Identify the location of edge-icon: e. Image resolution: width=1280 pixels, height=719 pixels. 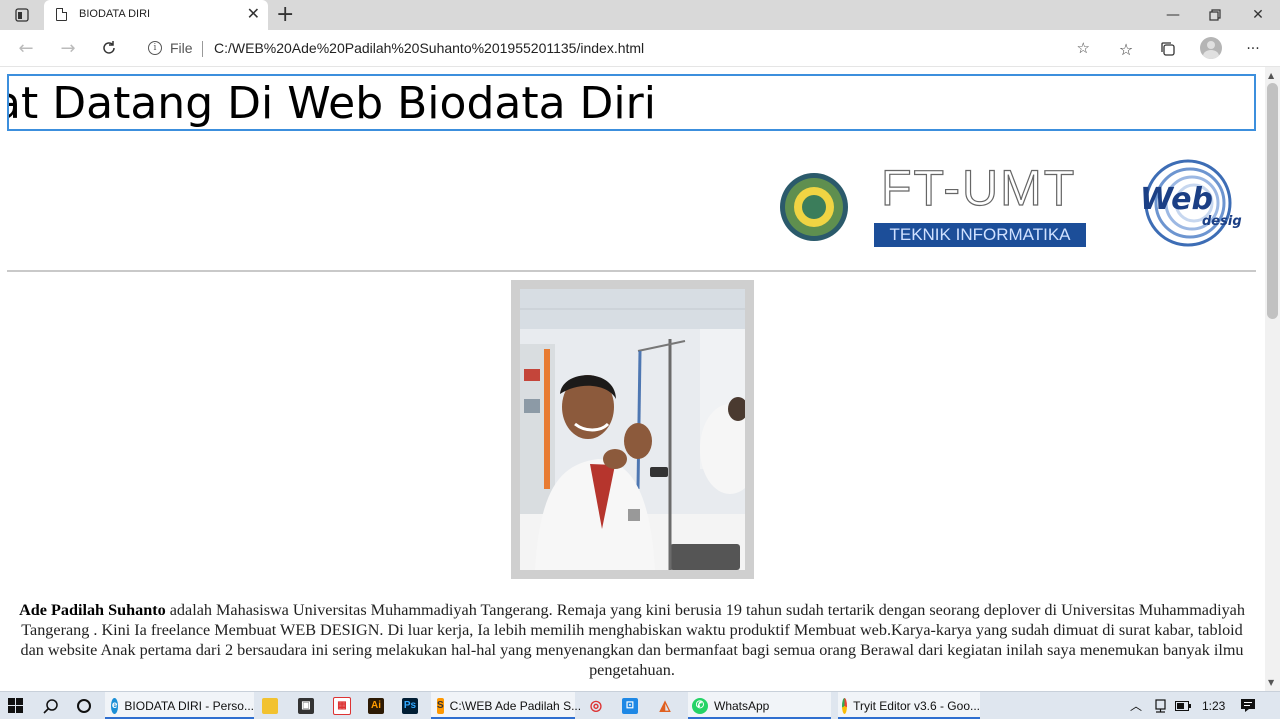
(115, 705).